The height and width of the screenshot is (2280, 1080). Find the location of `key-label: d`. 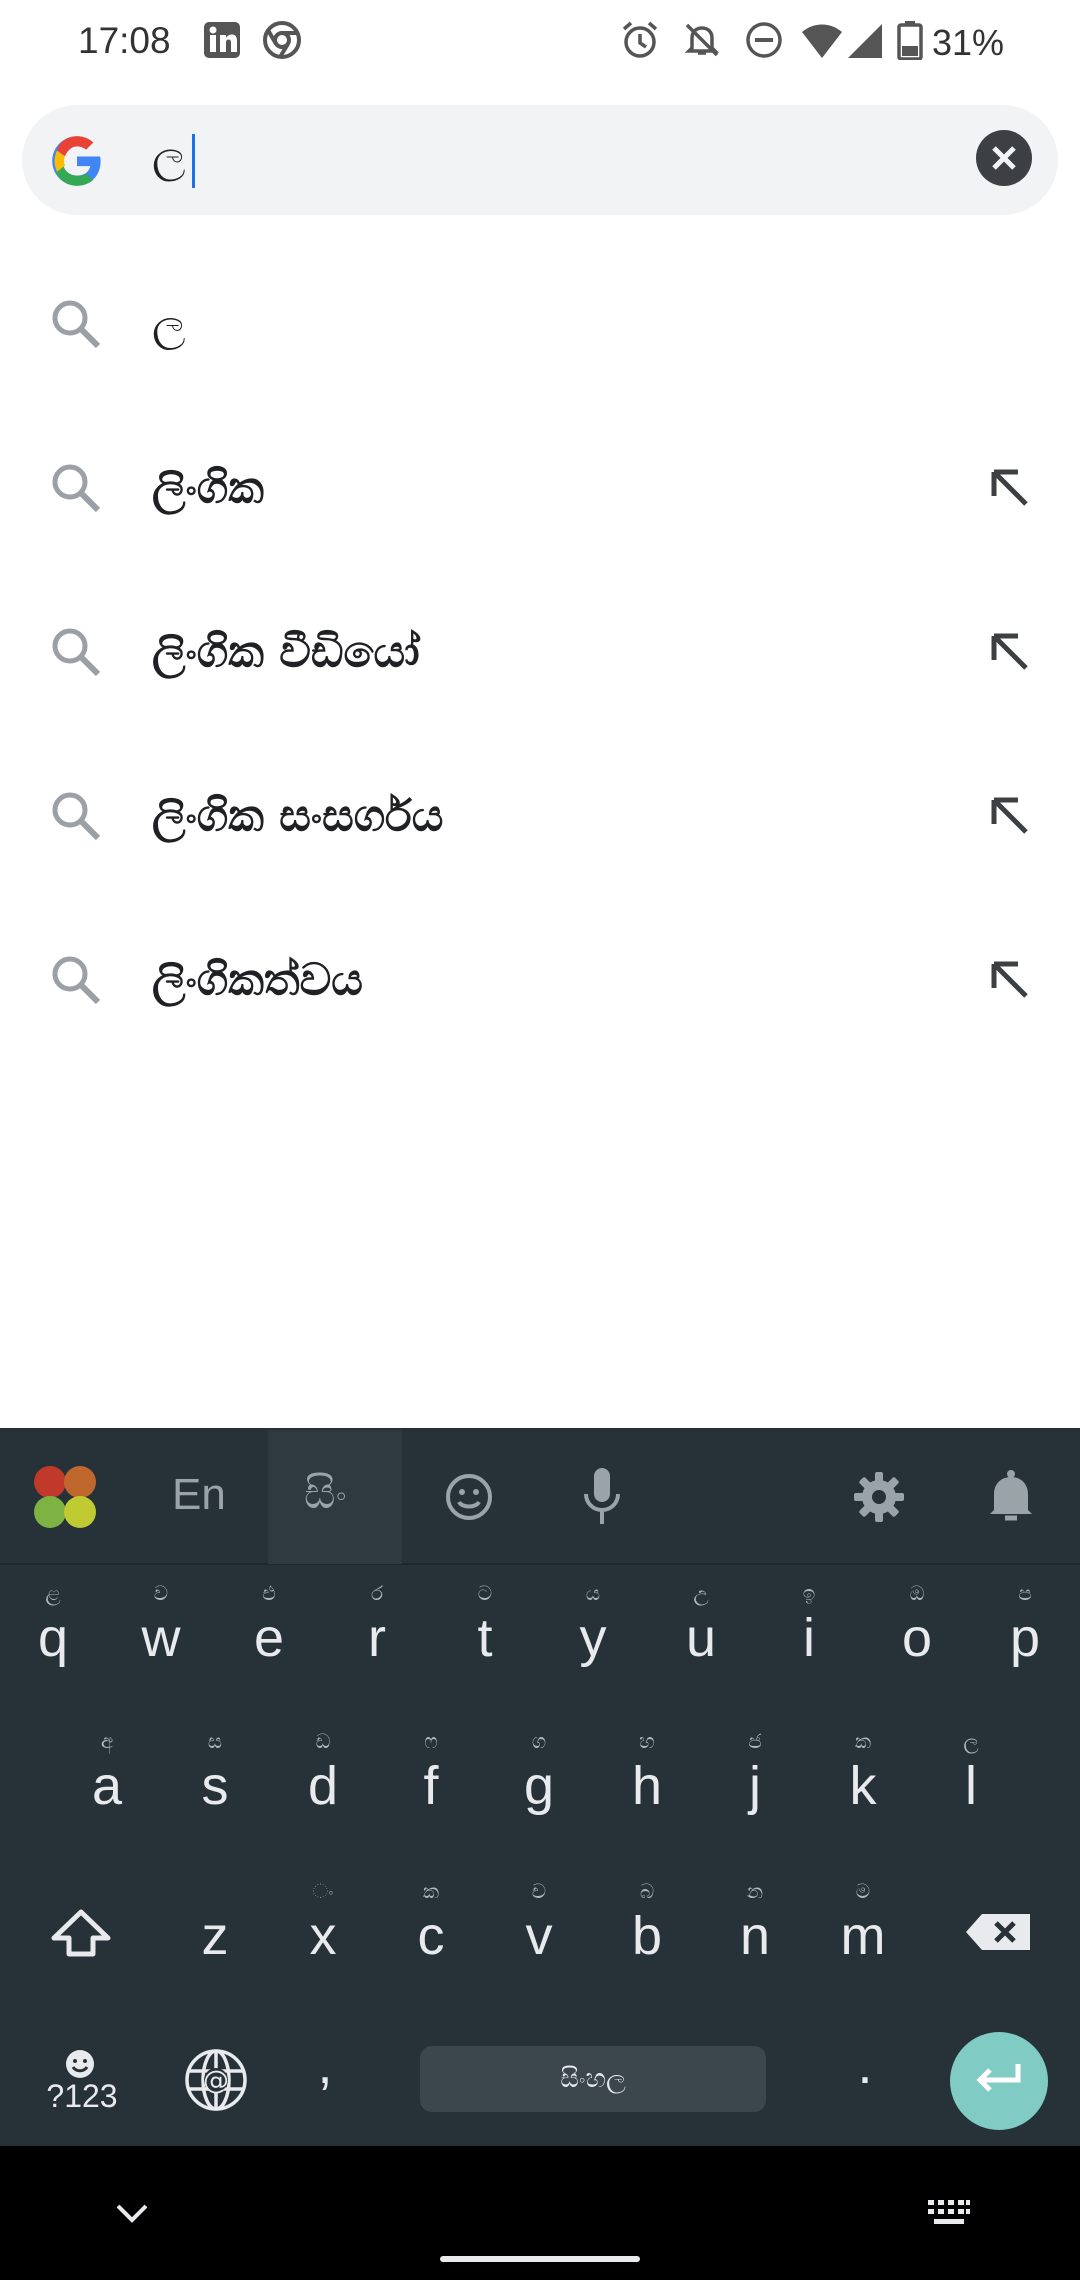

key-label: d is located at coordinates (323, 1786).